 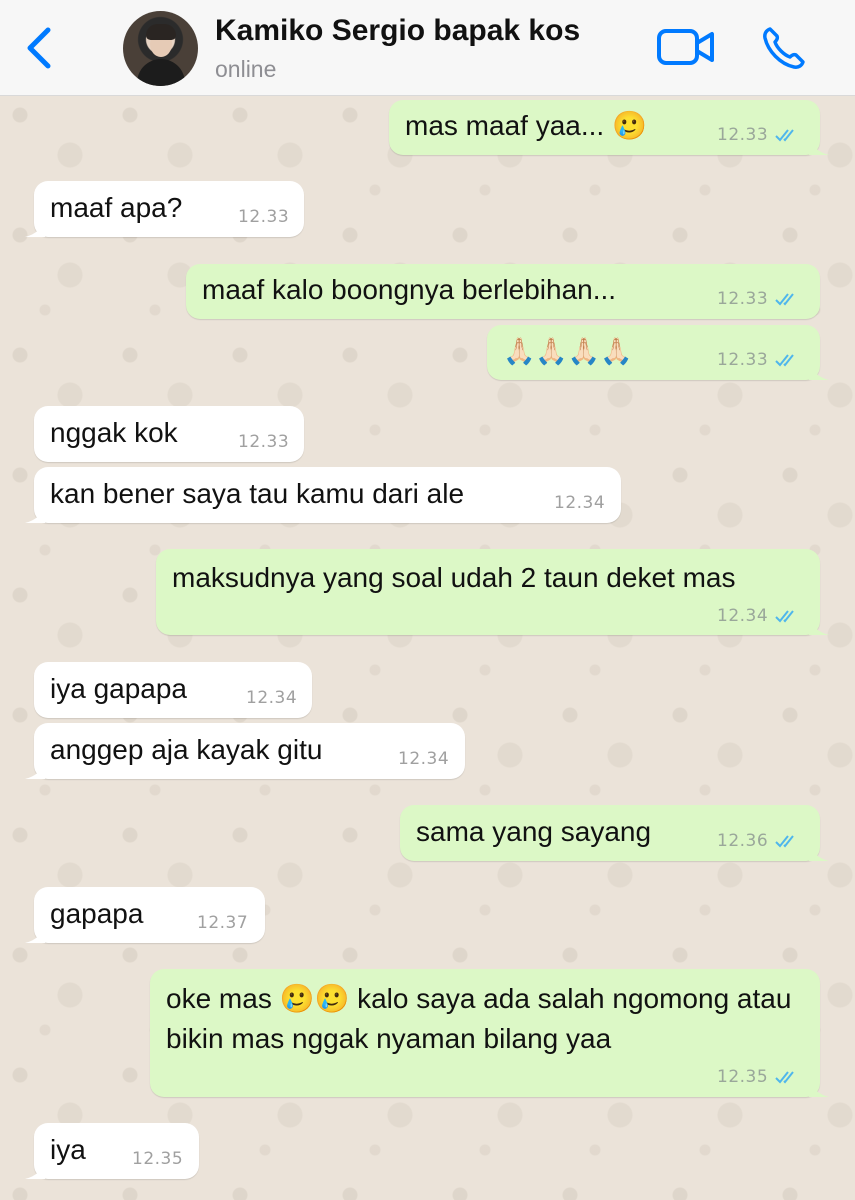 I want to click on video-call-button, so click(x=686, y=47).